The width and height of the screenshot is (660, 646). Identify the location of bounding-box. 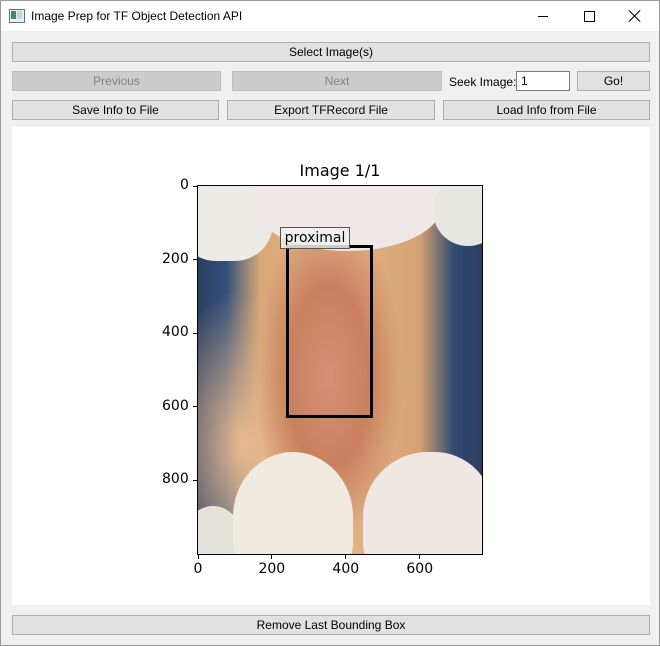
(329, 331).